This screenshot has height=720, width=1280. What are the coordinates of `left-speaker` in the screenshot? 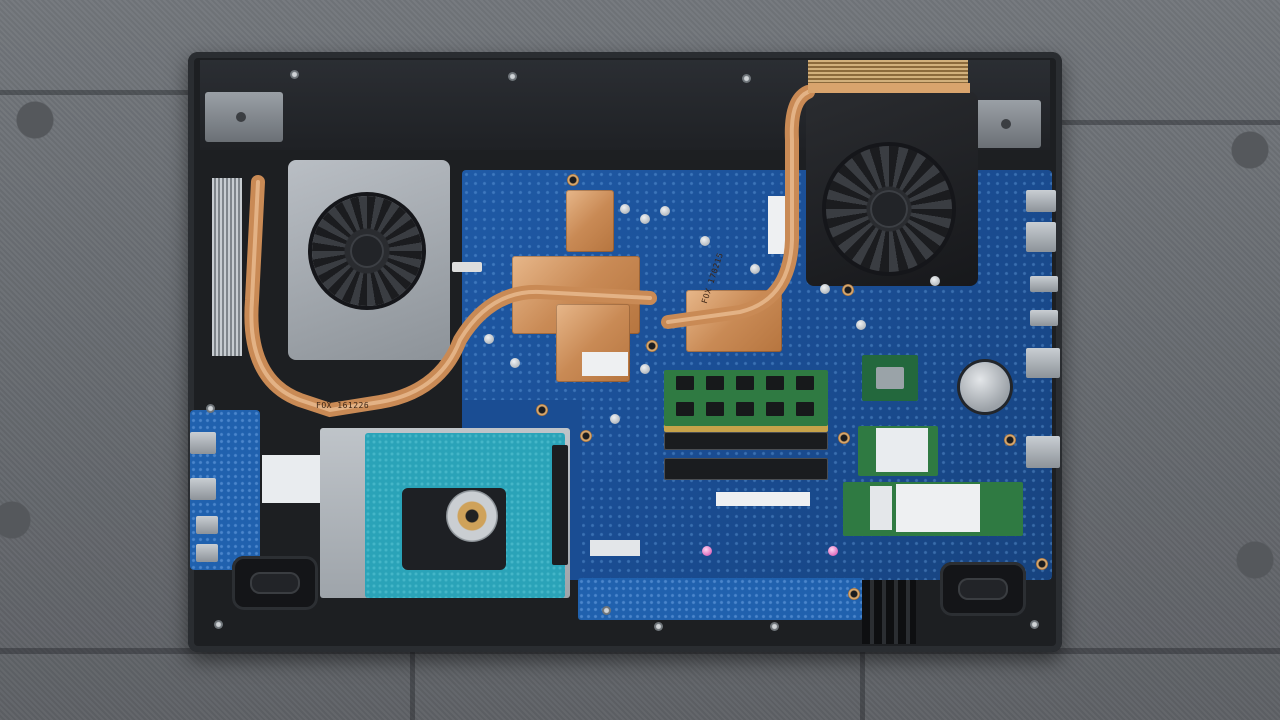 It's located at (275, 583).